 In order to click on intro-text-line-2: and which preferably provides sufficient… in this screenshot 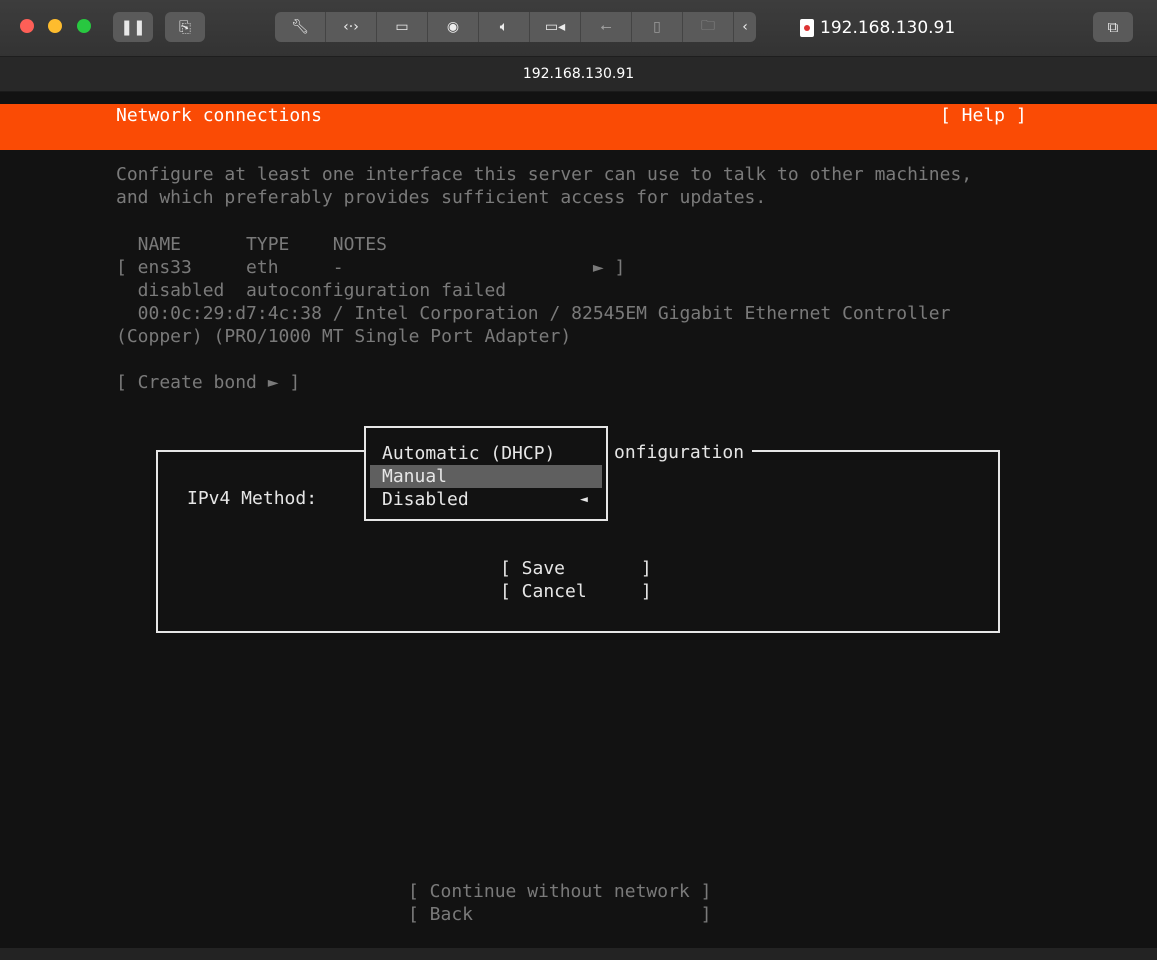, I will do `click(441, 197)`.